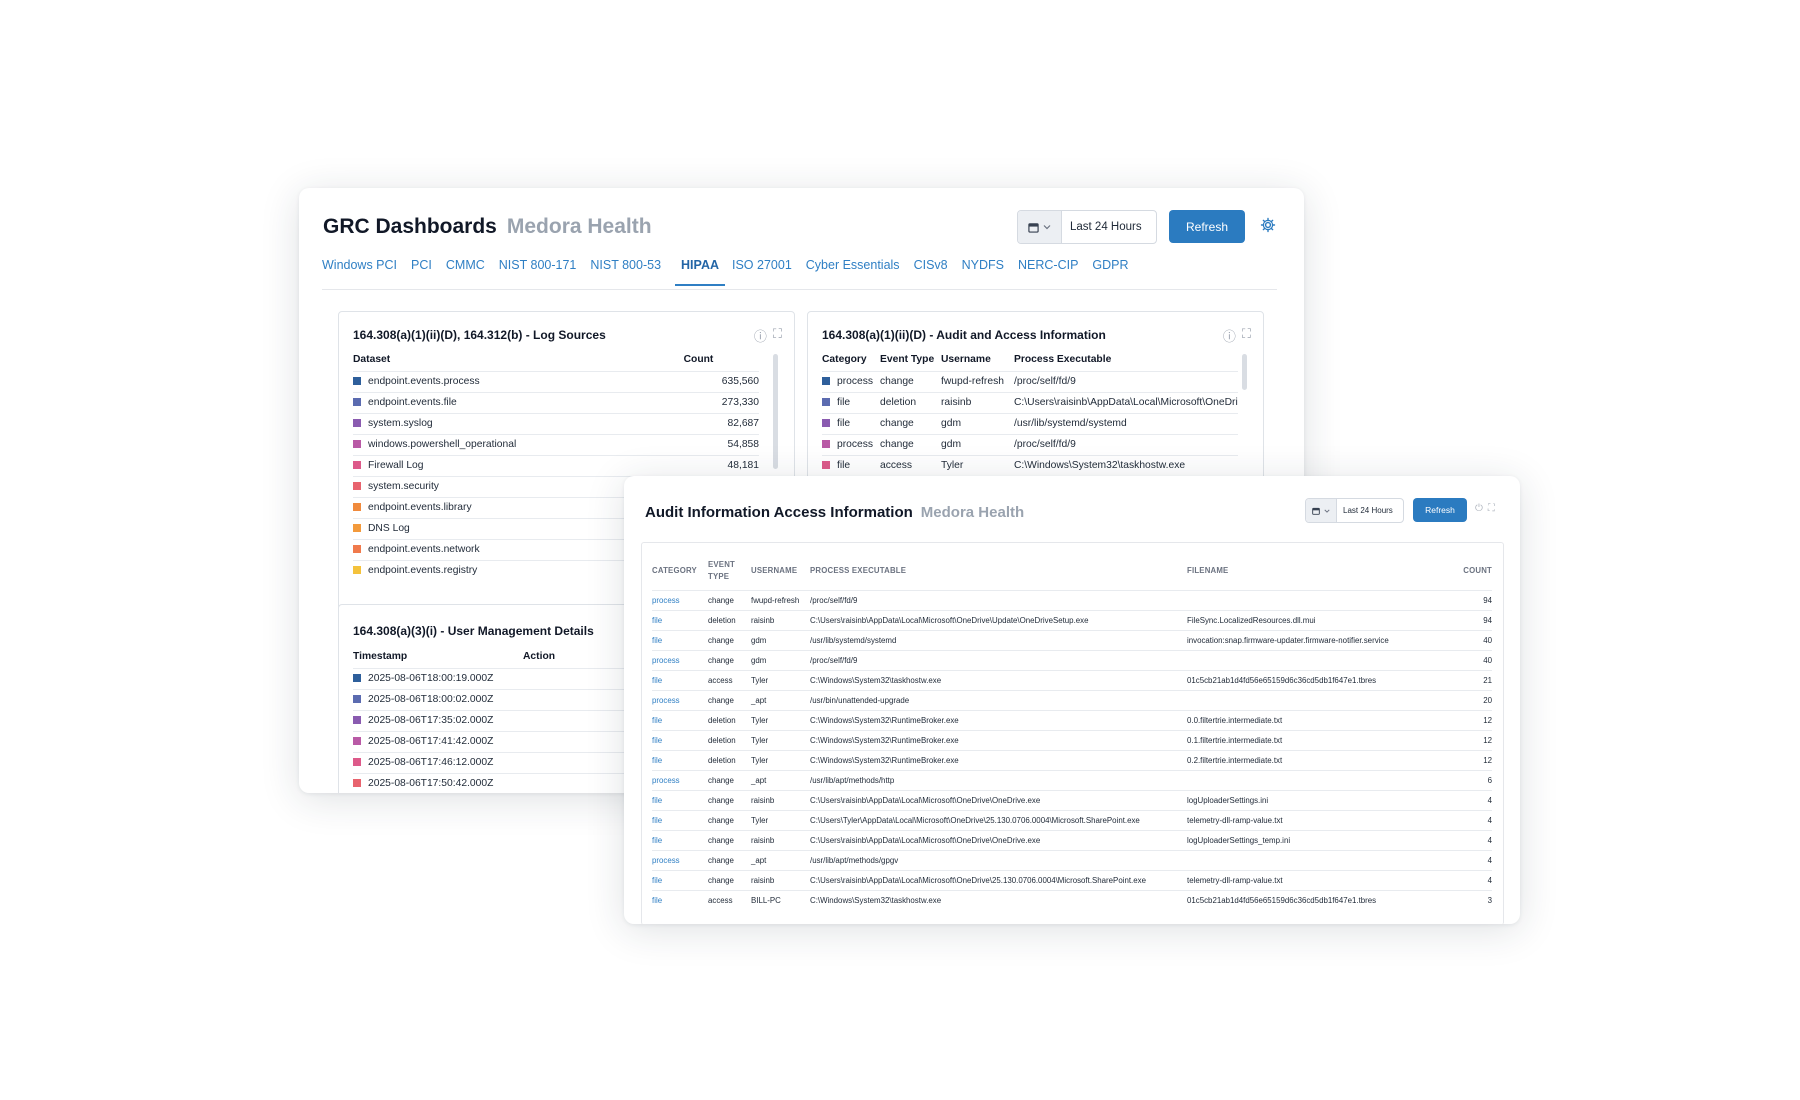 This screenshot has height=1100, width=1800. What do you see at coordinates (666, 780) in the screenshot?
I see `category-cell-text: process` at bounding box center [666, 780].